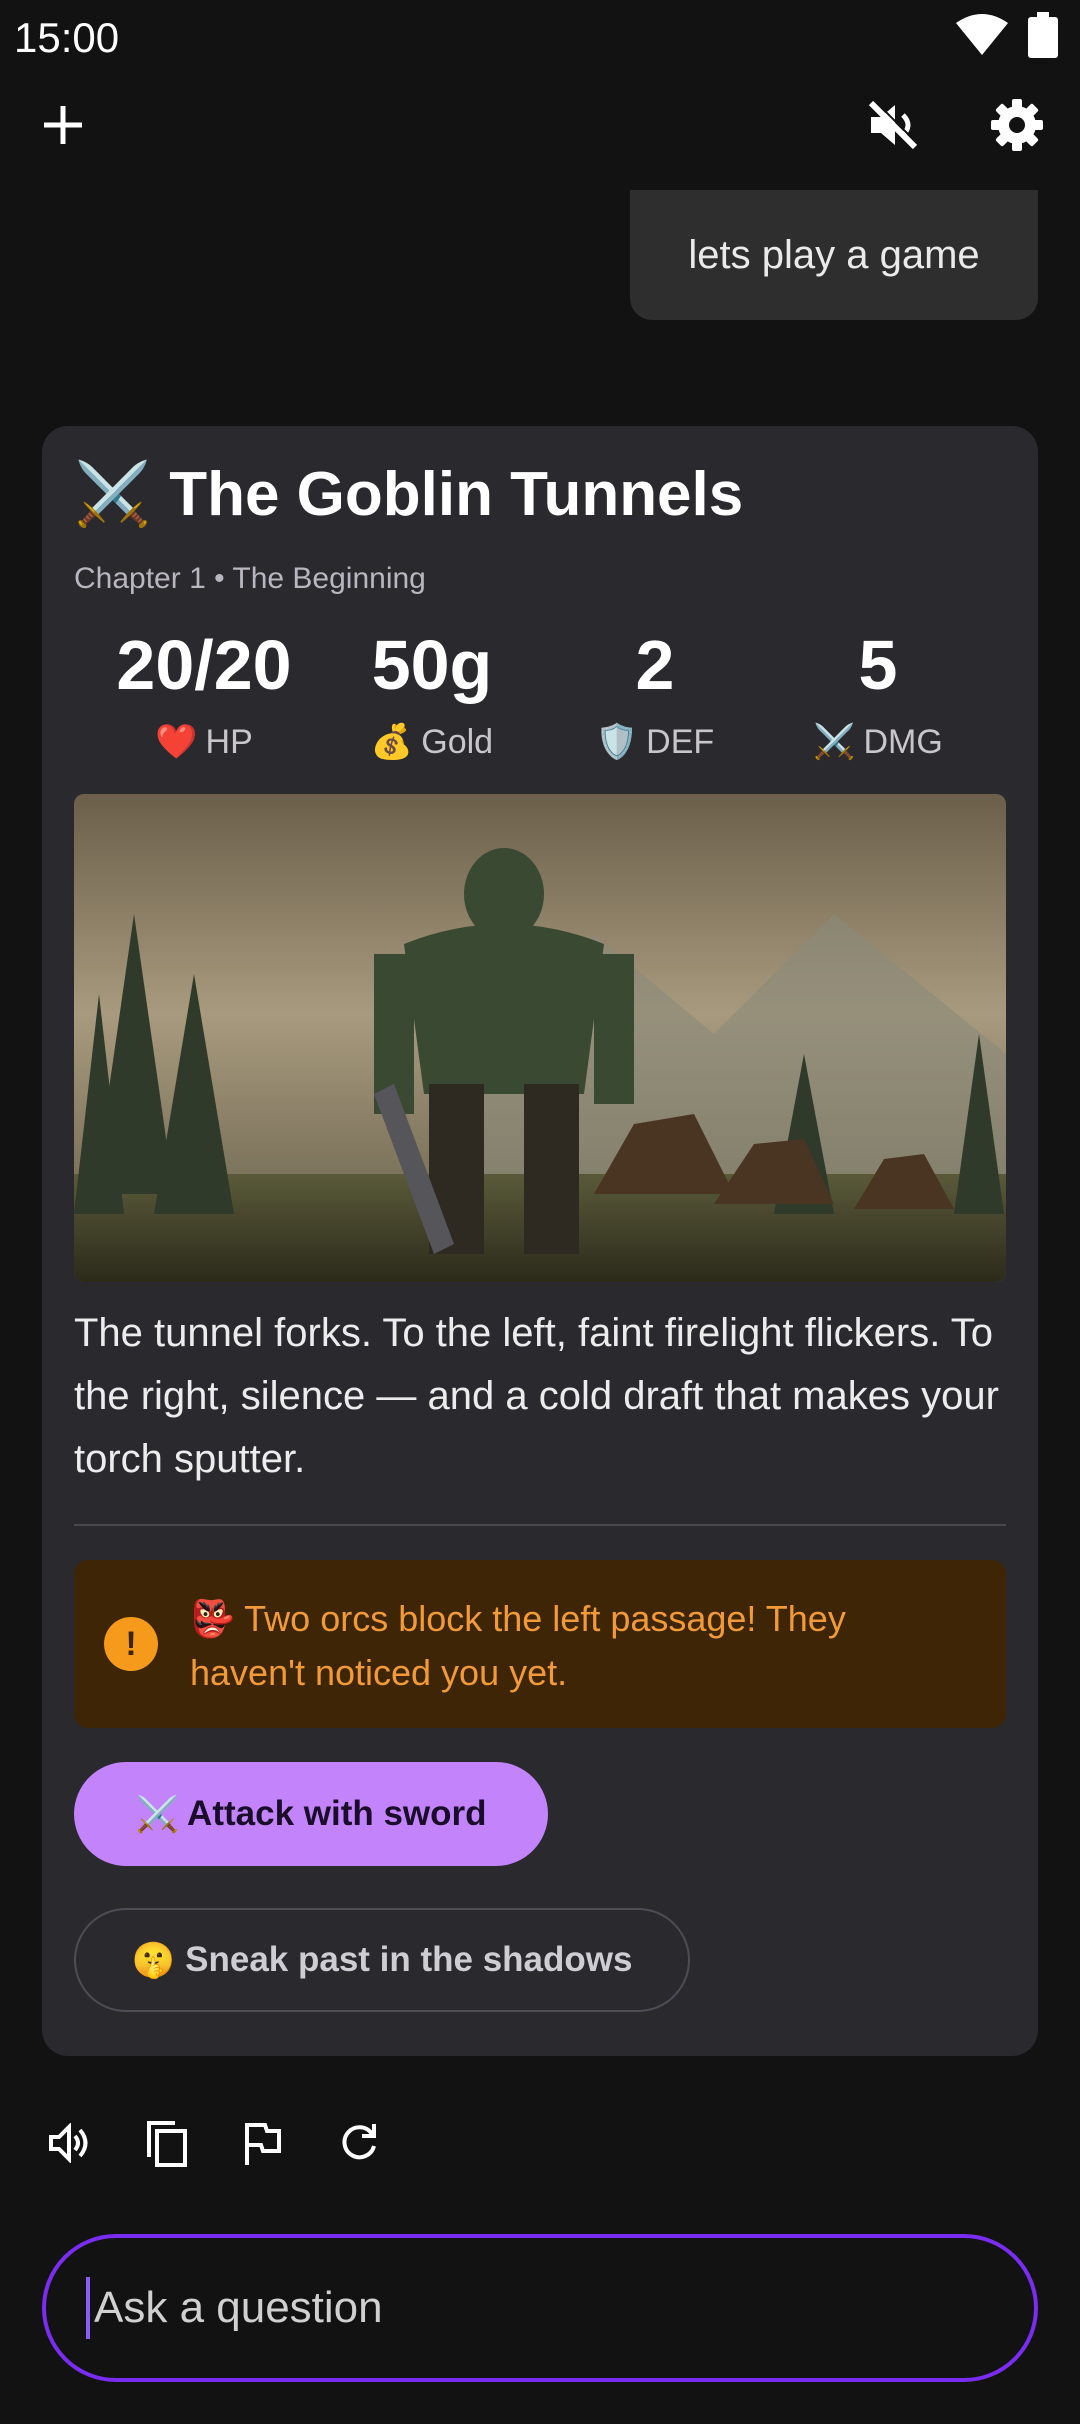 This screenshot has width=1080, height=2424. What do you see at coordinates (409, 1959) in the screenshot?
I see `choice-label: Sneak past in the shadows` at bounding box center [409, 1959].